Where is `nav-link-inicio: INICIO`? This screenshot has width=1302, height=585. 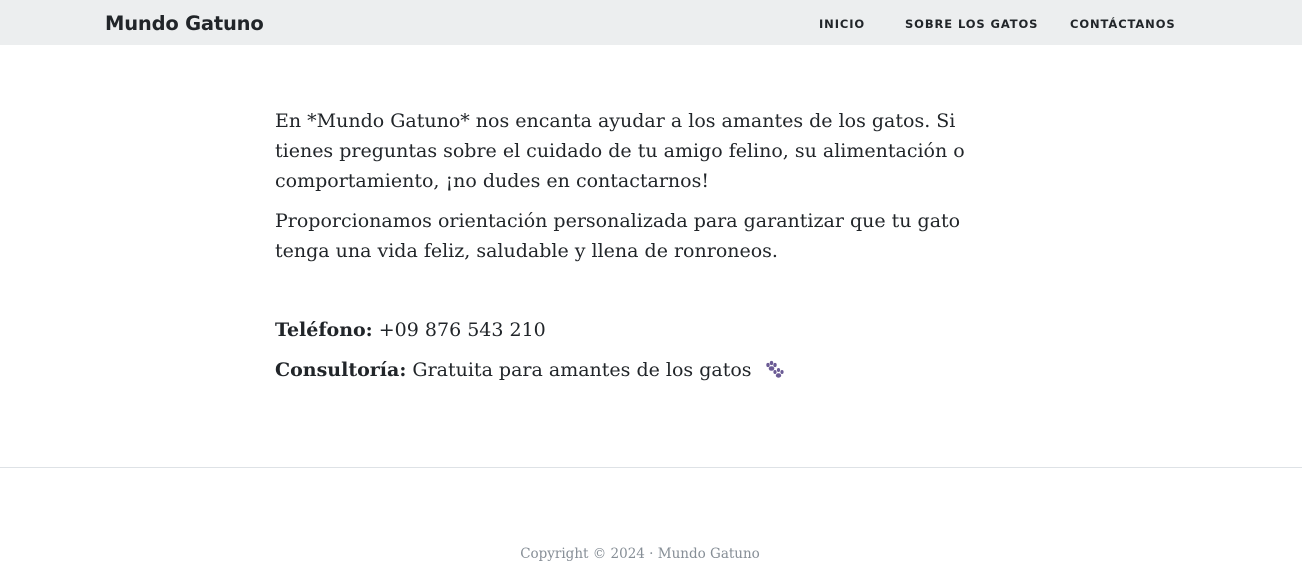
nav-link-inicio: INICIO is located at coordinates (842, 22).